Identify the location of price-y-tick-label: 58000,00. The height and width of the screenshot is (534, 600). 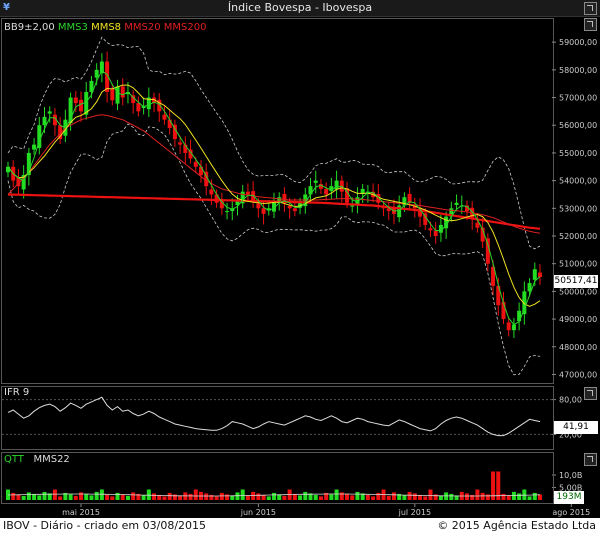
(578, 70).